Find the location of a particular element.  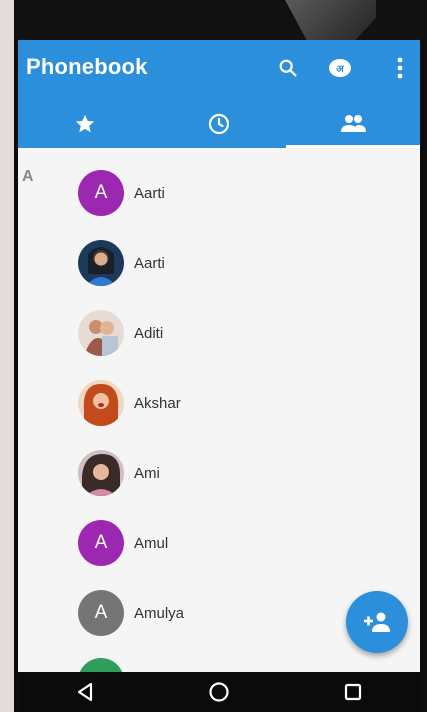

system-nav-bar is located at coordinates (219, 692).